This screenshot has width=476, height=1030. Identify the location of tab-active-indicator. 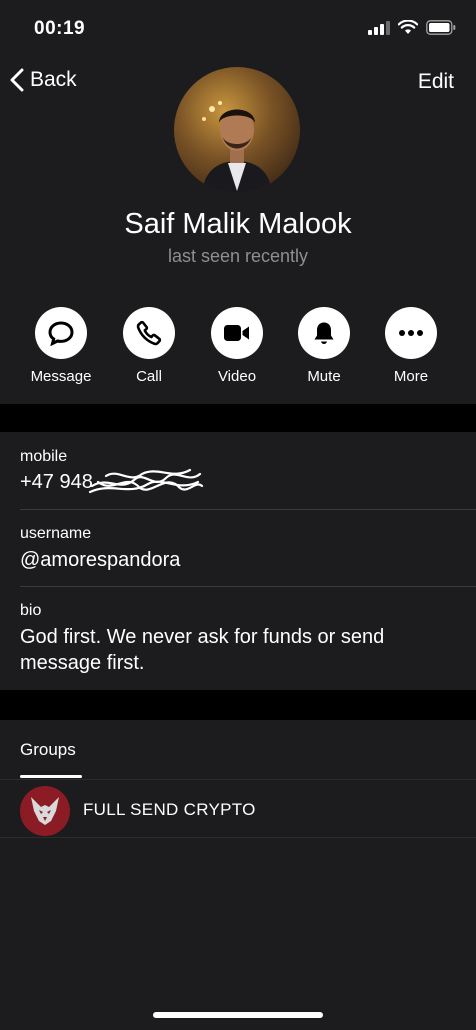
(51, 776).